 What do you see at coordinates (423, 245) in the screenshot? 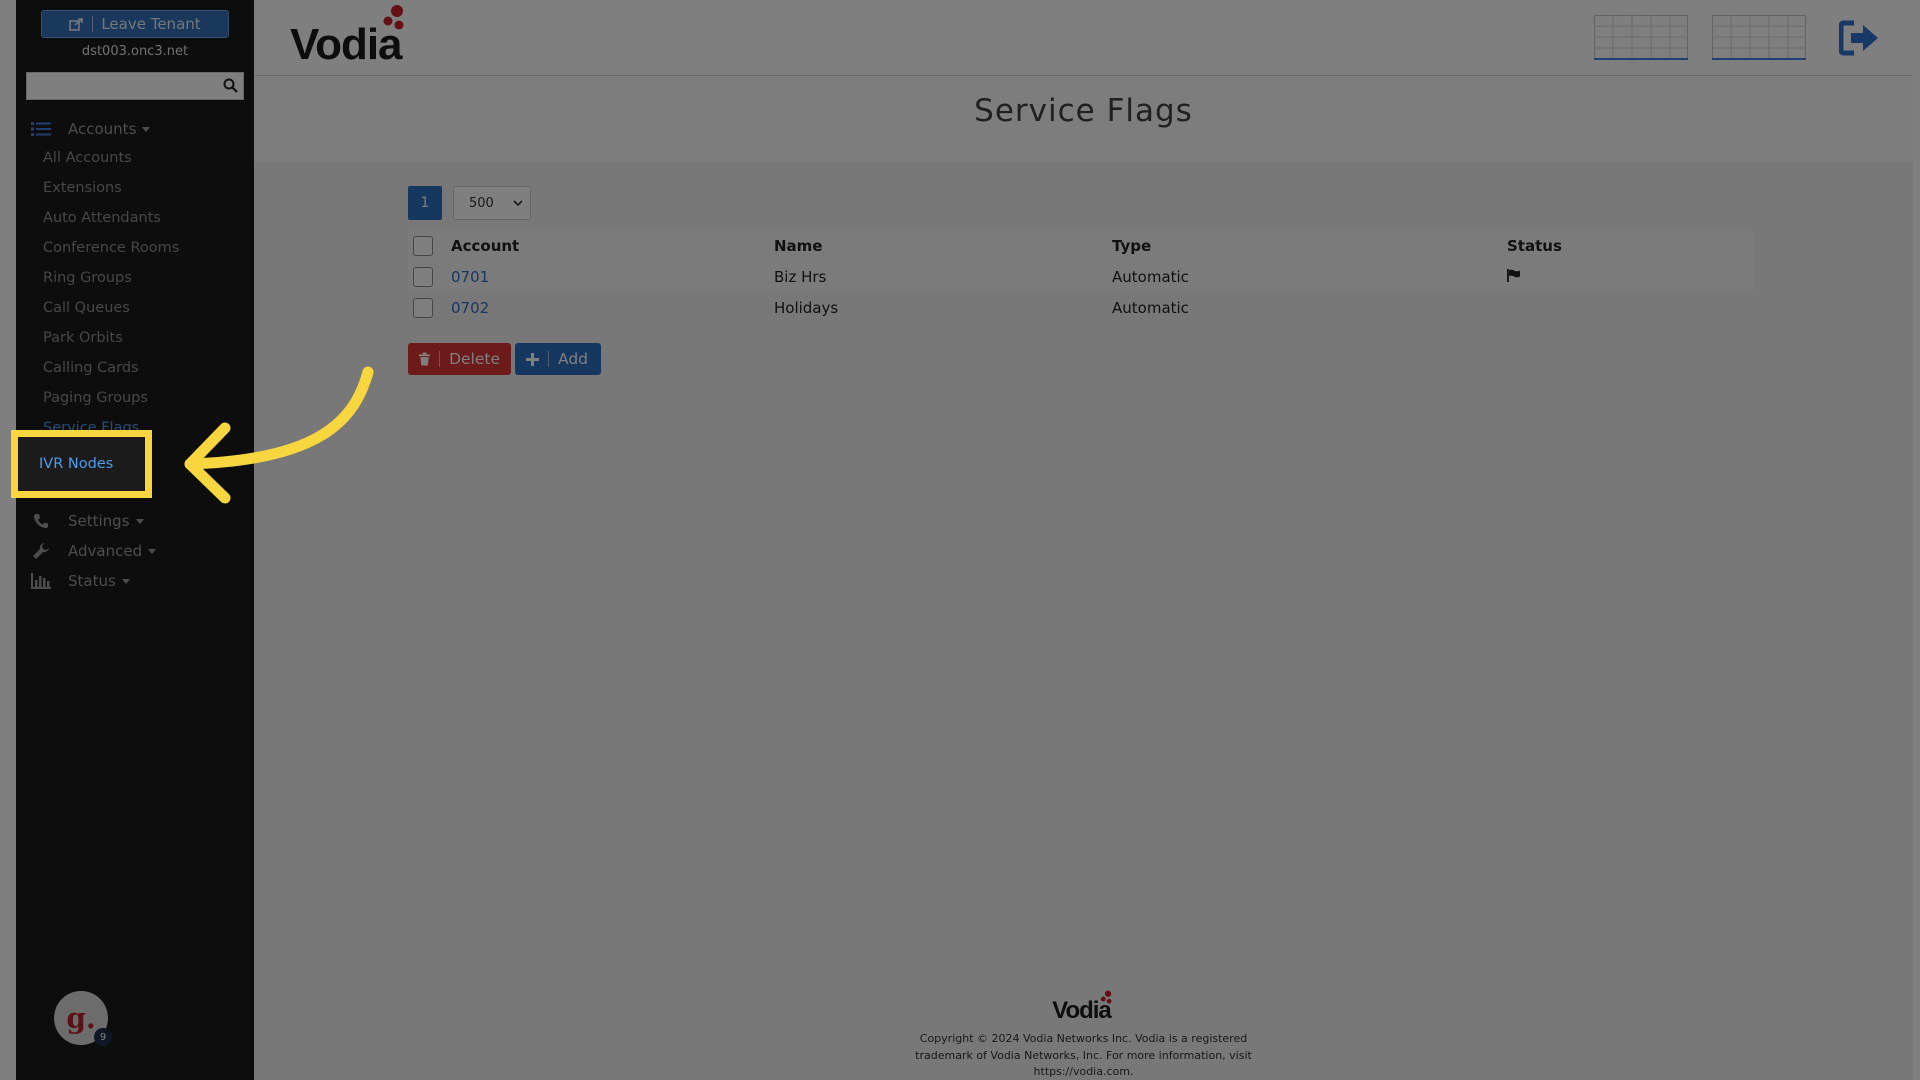
I see `select-all-checkbox` at bounding box center [423, 245].